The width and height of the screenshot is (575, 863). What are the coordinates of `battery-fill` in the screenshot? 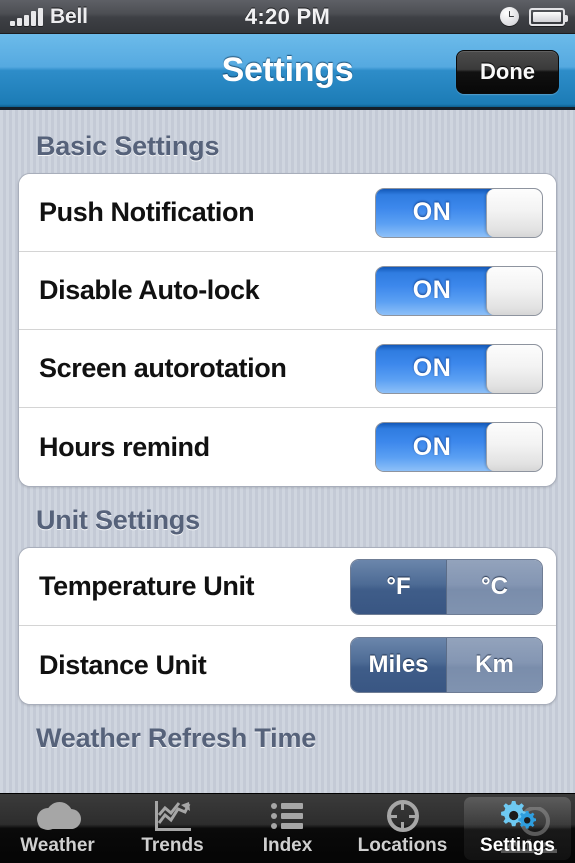 It's located at (547, 16).